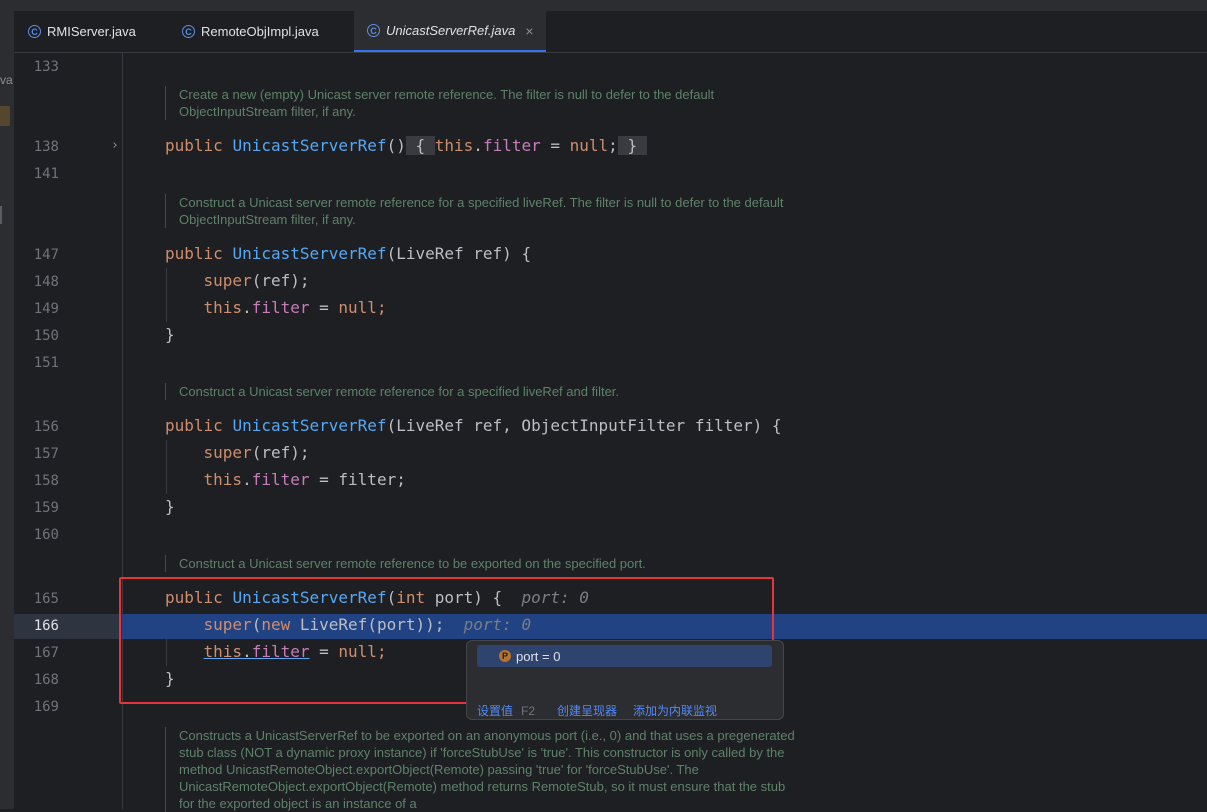 This screenshot has width=1207, height=812. Describe the element at coordinates (46, 707) in the screenshot. I see `line-number: 169` at that location.